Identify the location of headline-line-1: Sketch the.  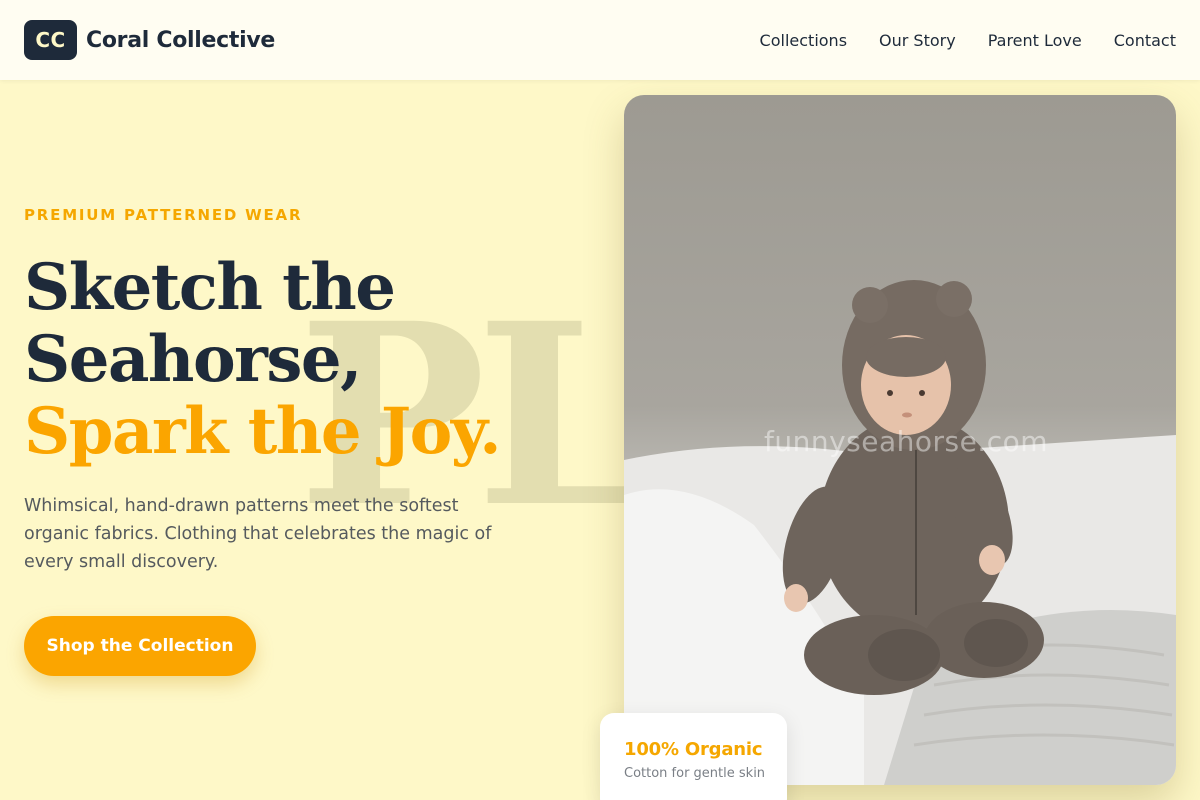
(210, 287).